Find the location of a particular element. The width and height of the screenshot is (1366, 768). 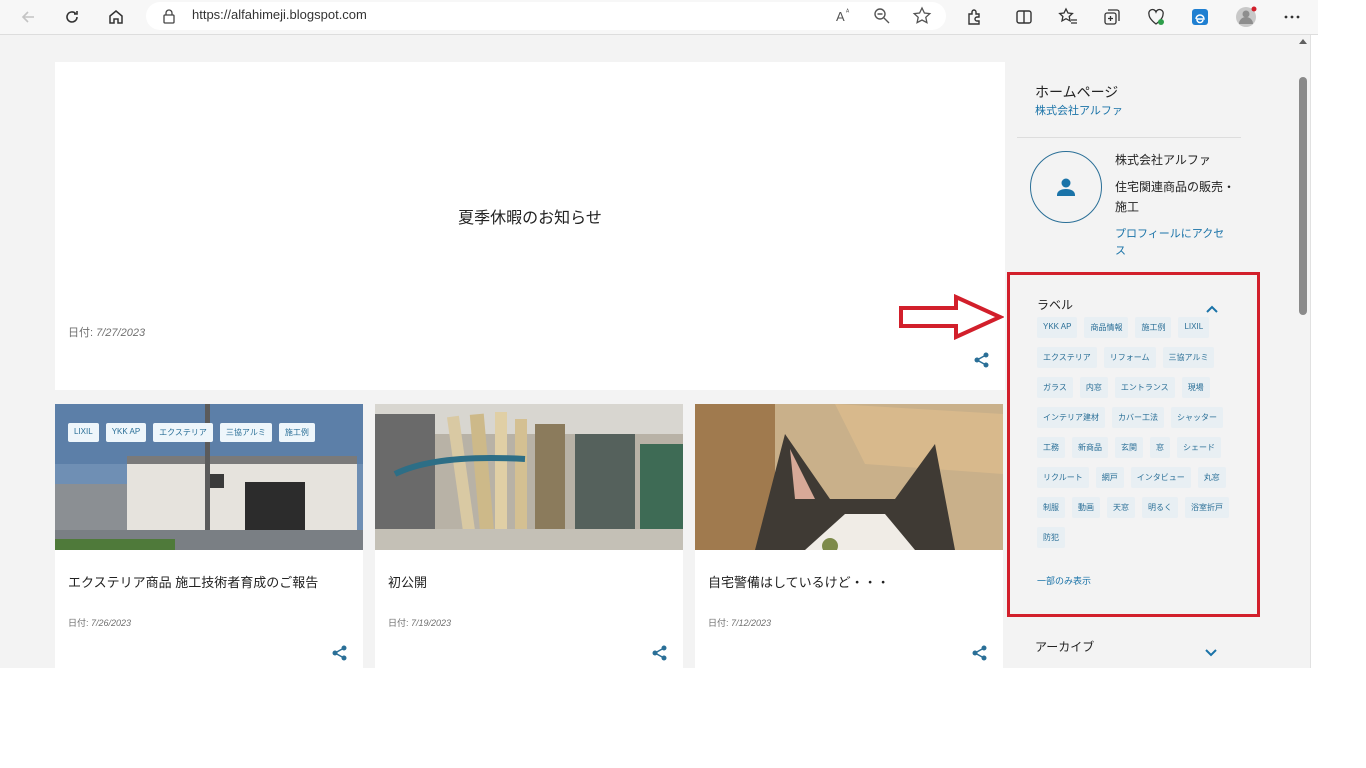

label-chip: カバー工法 is located at coordinates (1138, 417).